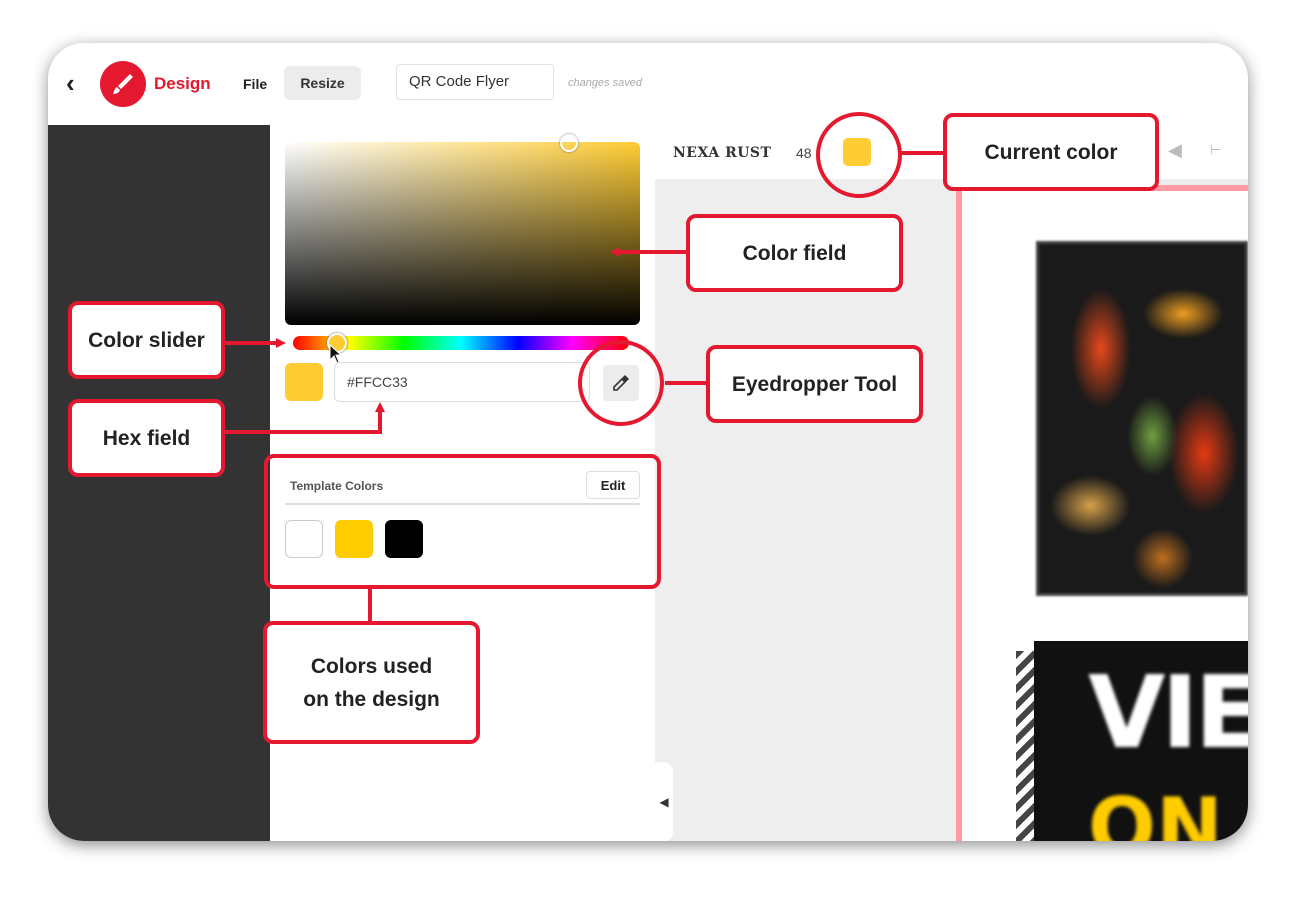 The height and width of the screenshot is (900, 1300). What do you see at coordinates (804, 153) in the screenshot?
I see `font-size-input: 48` at bounding box center [804, 153].